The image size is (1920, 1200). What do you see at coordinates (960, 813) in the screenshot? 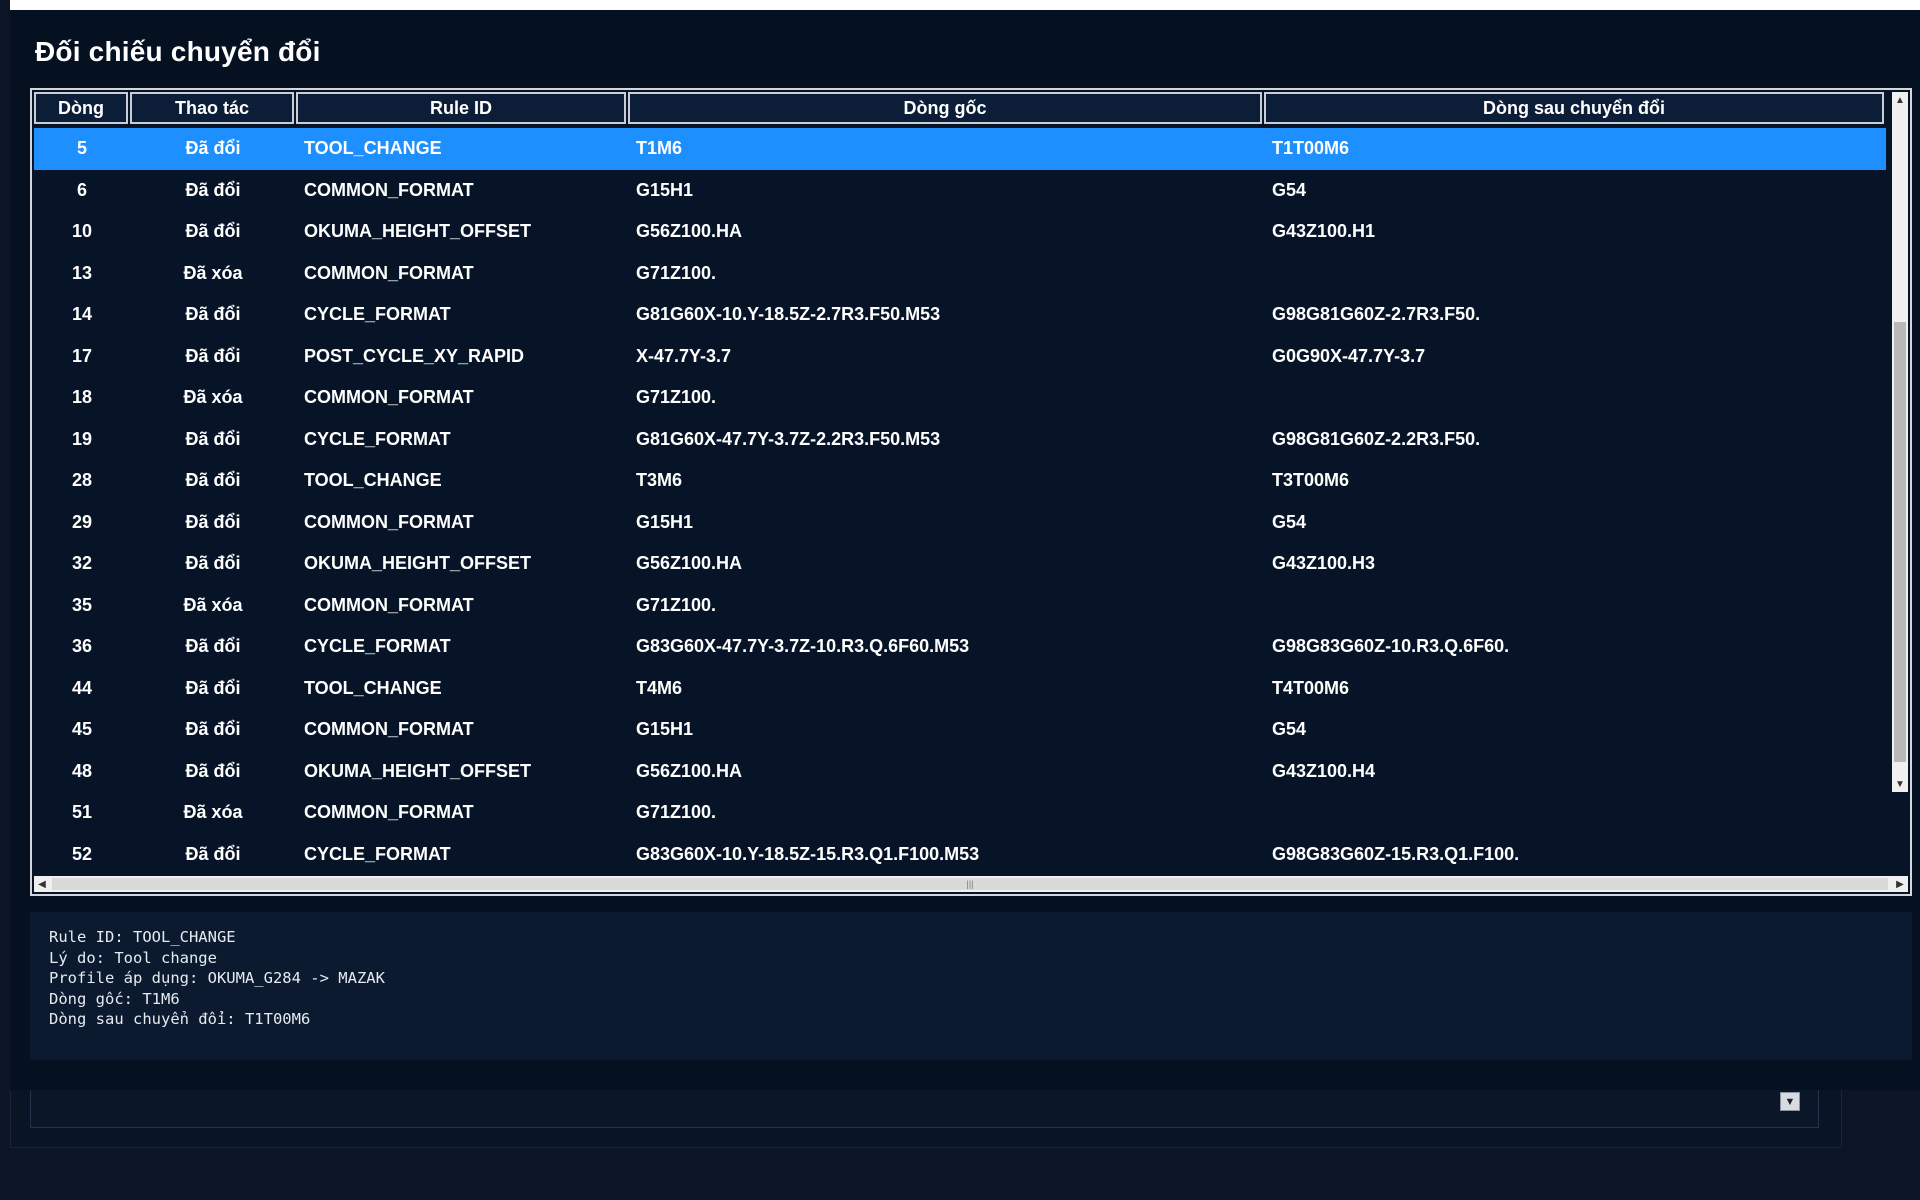
I see `table-row: 51 Đã xóa COMMON_FORMAT G71Z100.` at bounding box center [960, 813].